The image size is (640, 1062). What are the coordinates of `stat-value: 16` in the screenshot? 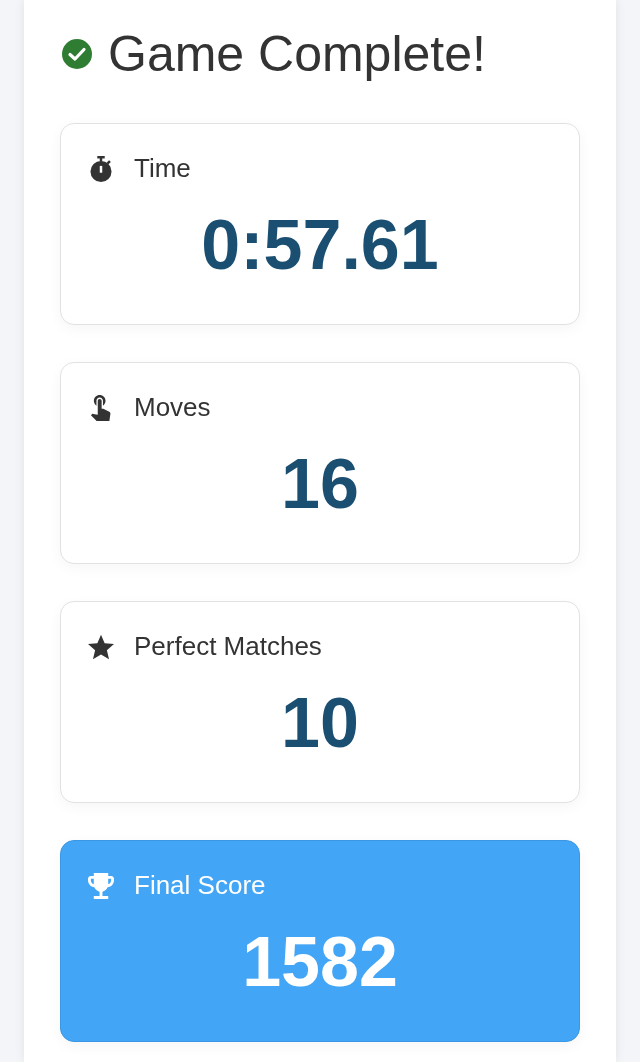 It's located at (320, 484).